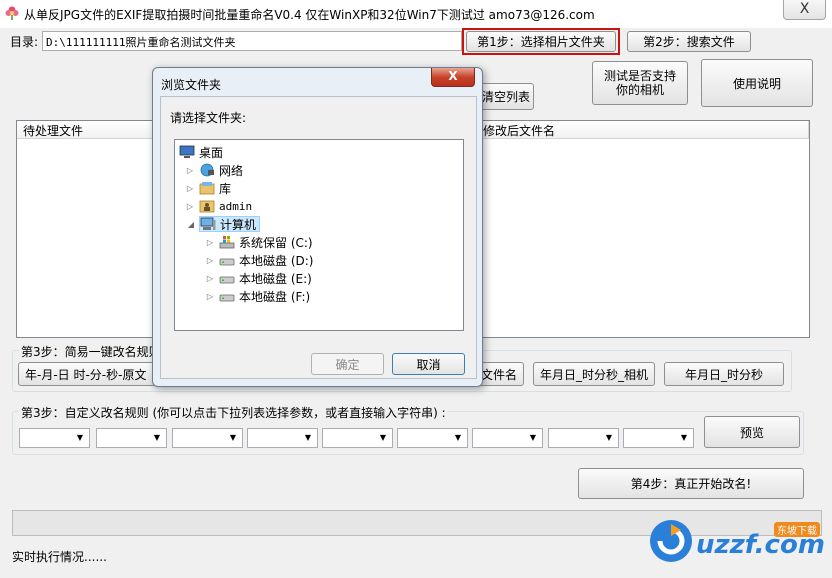 The height and width of the screenshot is (578, 832). What do you see at coordinates (453, 77) in the screenshot?
I see `dialog-close-button: X` at bounding box center [453, 77].